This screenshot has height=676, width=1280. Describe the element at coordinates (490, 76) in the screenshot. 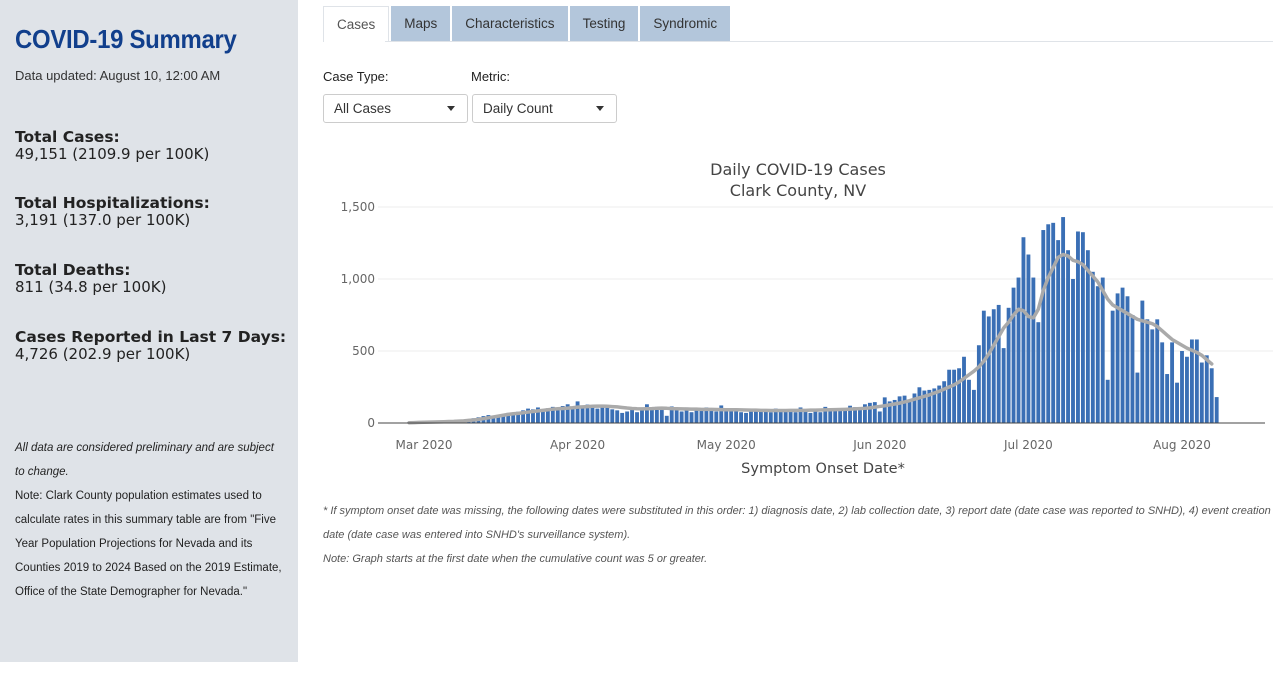

I see `metric-label: Metric:` at that location.